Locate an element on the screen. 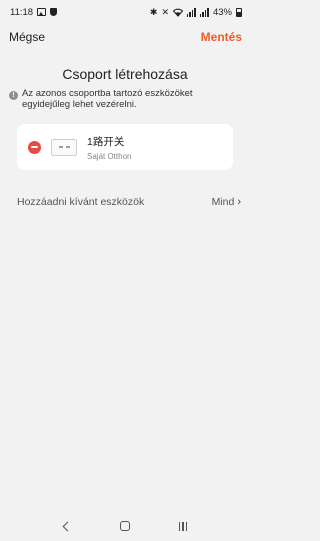 The width and height of the screenshot is (320, 541). add-devices-row: Hozzáadni kívánt eszközök Mind › is located at coordinates (125, 202).